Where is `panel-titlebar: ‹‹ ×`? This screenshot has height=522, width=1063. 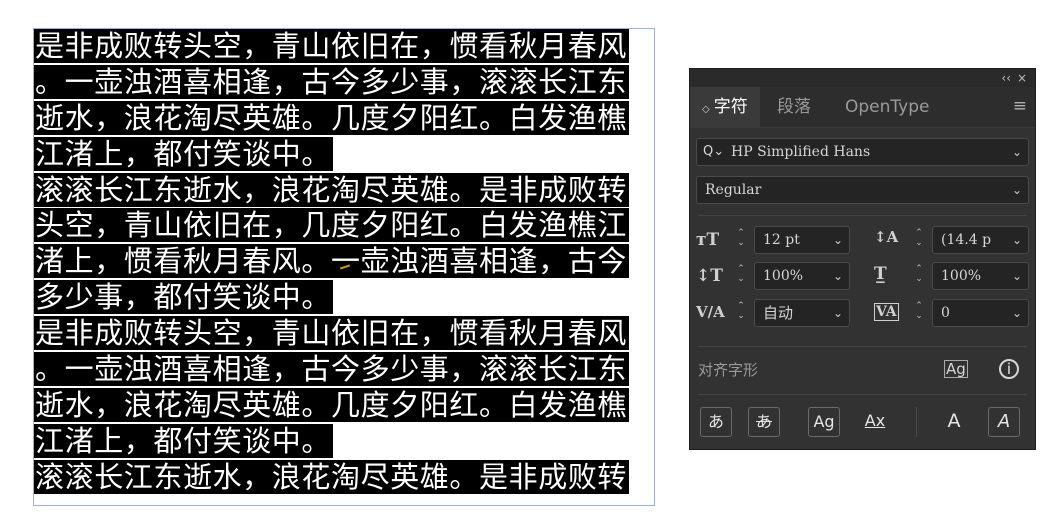 panel-titlebar: ‹‹ × is located at coordinates (862, 78).